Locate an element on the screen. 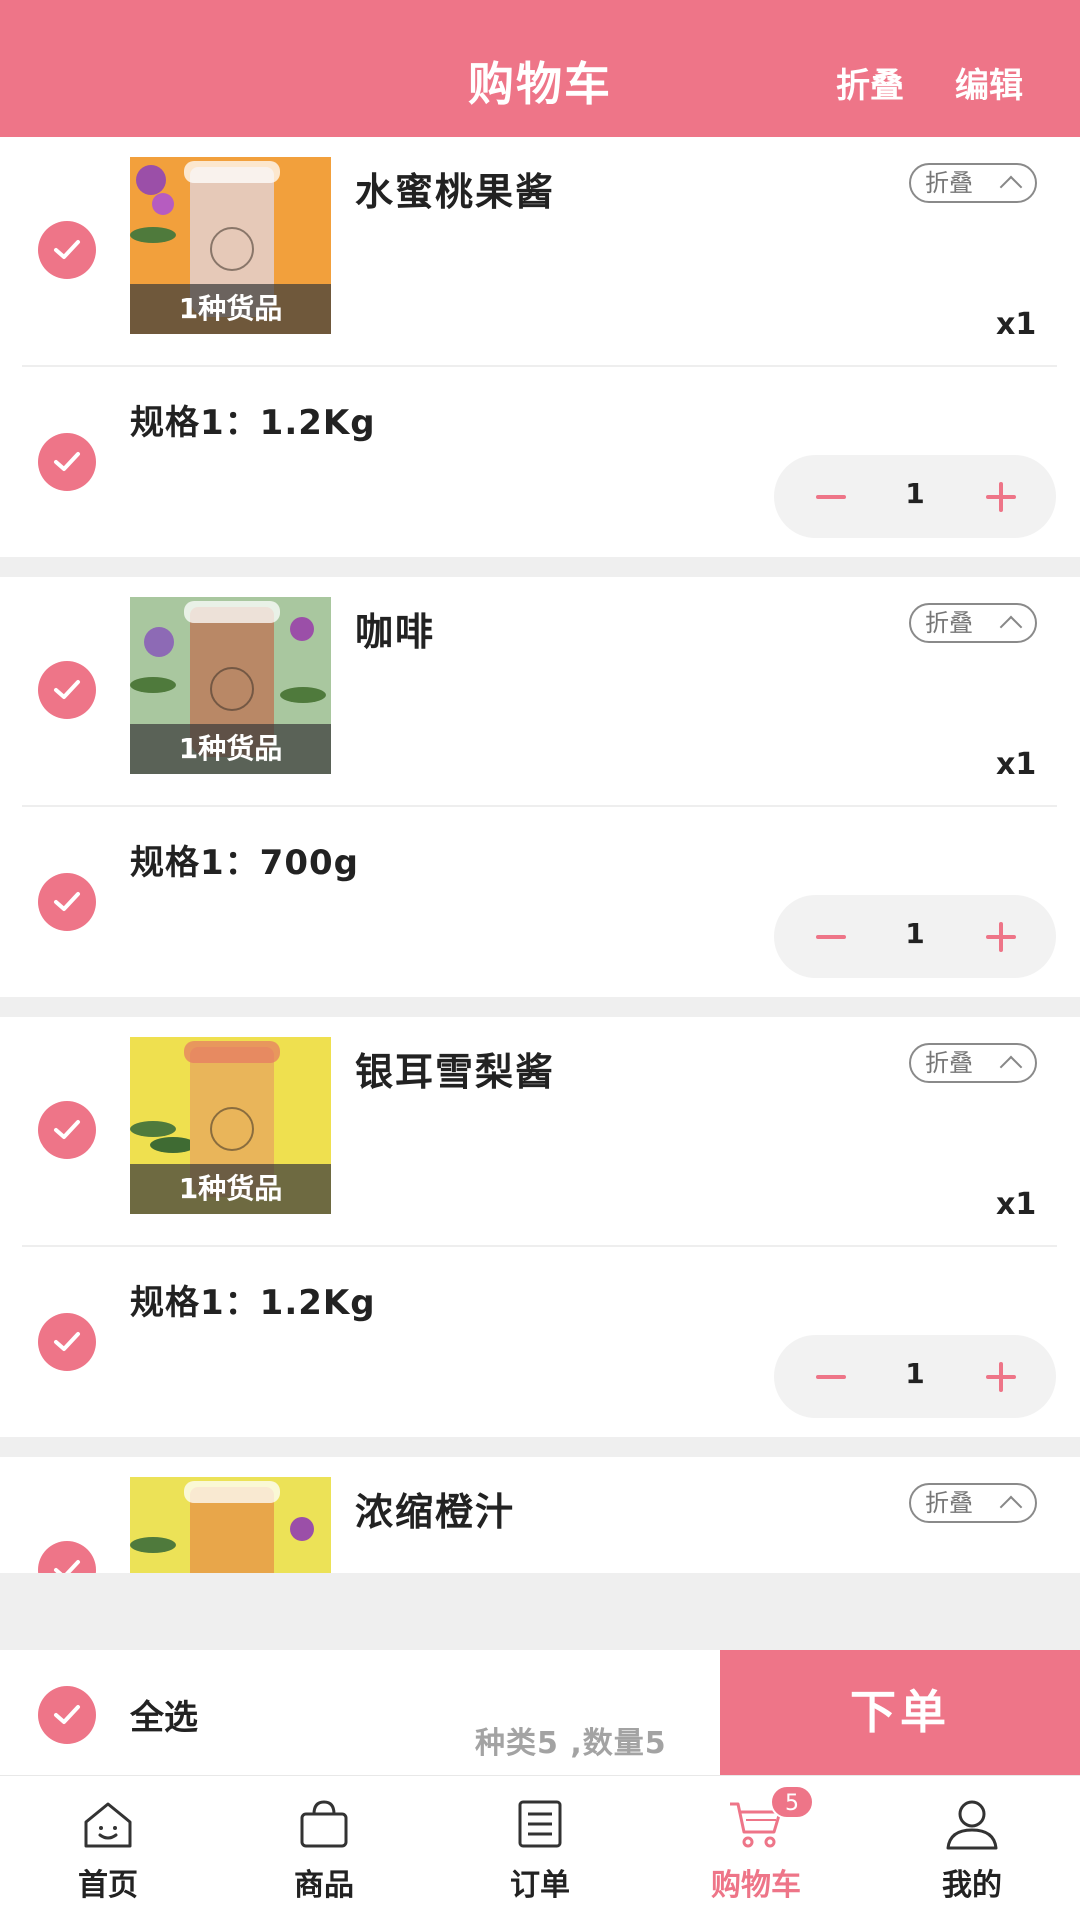 The height and width of the screenshot is (1920, 1080). edit-button: 编辑 is located at coordinates (989, 82).